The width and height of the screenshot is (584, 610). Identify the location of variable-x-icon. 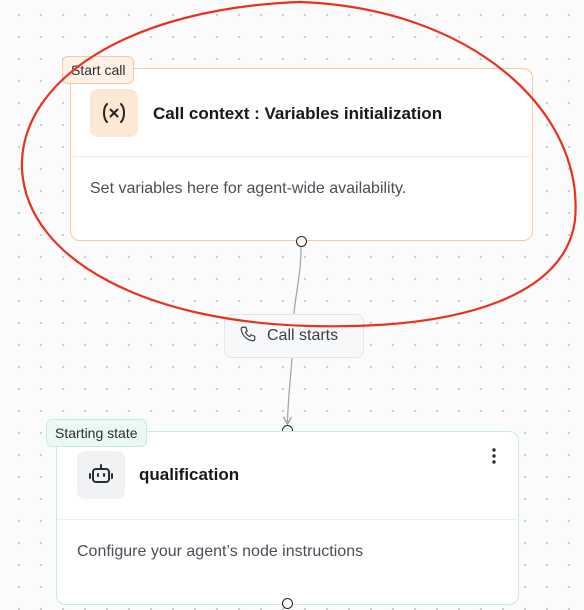
(114, 113).